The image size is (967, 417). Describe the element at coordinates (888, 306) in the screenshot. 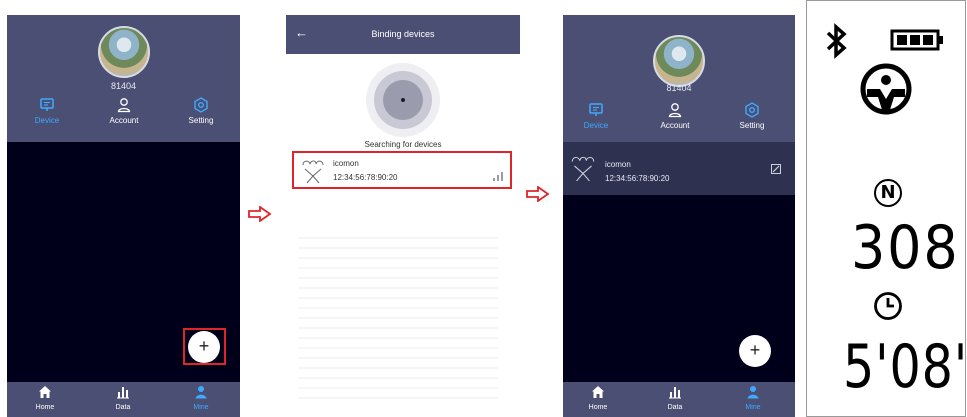

I see `clock-icon` at that location.